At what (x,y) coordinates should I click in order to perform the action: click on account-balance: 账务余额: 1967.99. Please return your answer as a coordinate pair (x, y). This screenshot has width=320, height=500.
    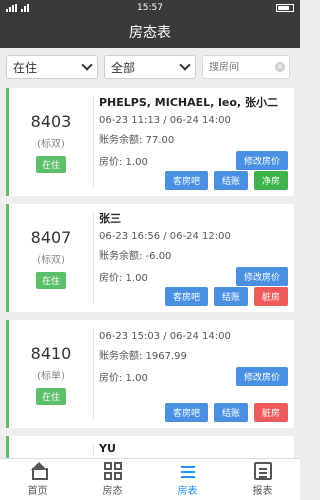
    Looking at the image, I should click on (143, 356).